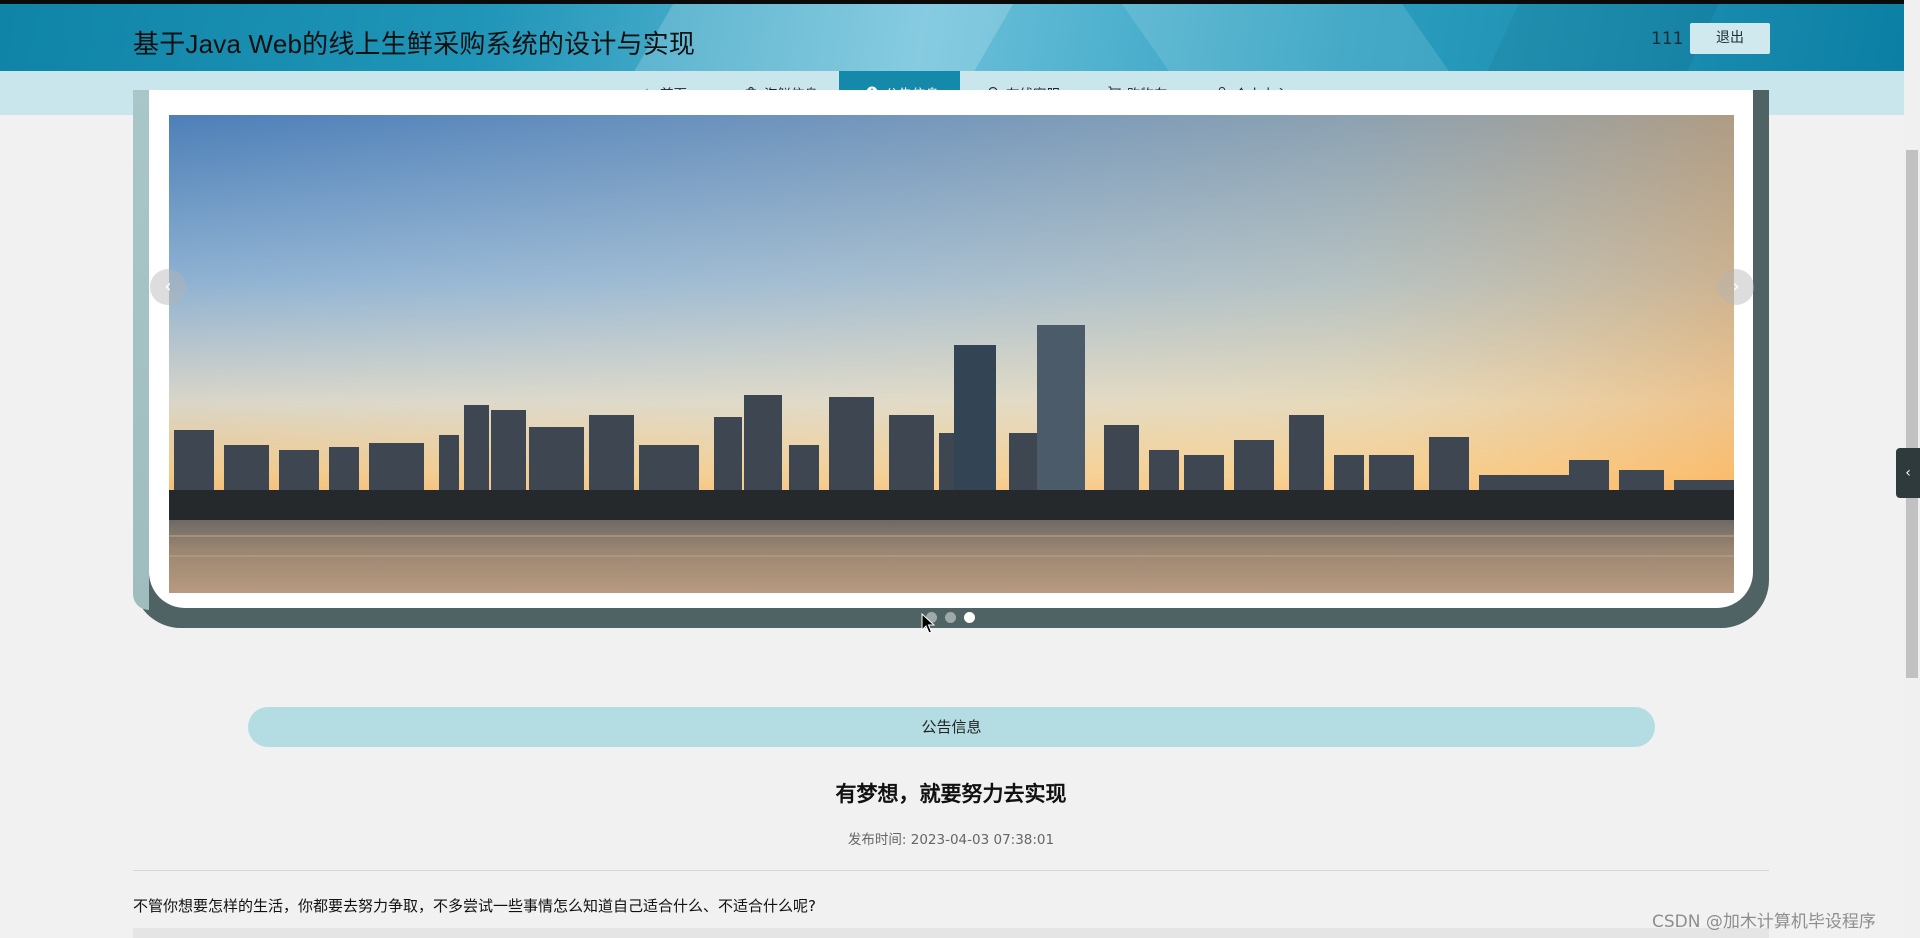 This screenshot has height=938, width=1920. What do you see at coordinates (1667, 39) in the screenshot?
I see `username: 111` at bounding box center [1667, 39].